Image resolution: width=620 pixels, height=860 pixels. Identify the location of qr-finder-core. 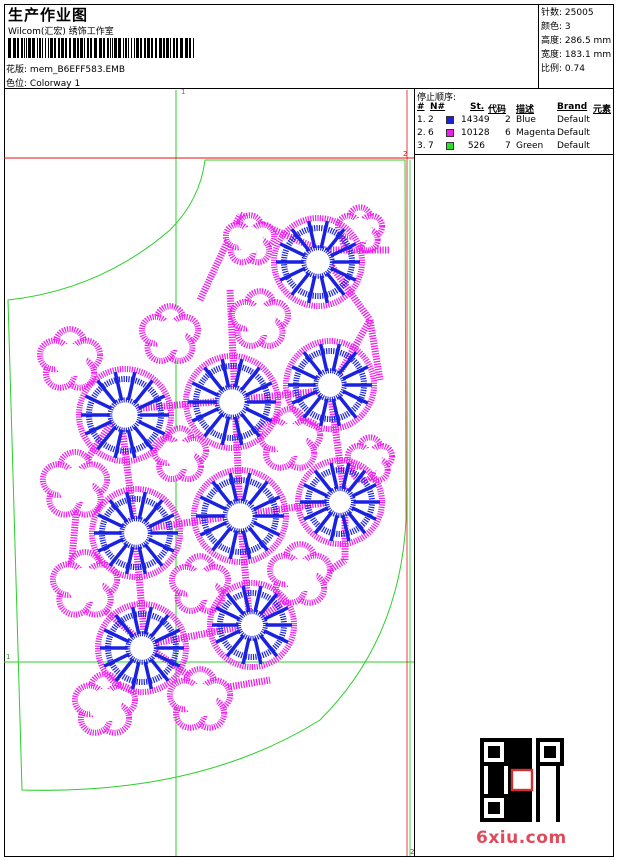
(550, 752).